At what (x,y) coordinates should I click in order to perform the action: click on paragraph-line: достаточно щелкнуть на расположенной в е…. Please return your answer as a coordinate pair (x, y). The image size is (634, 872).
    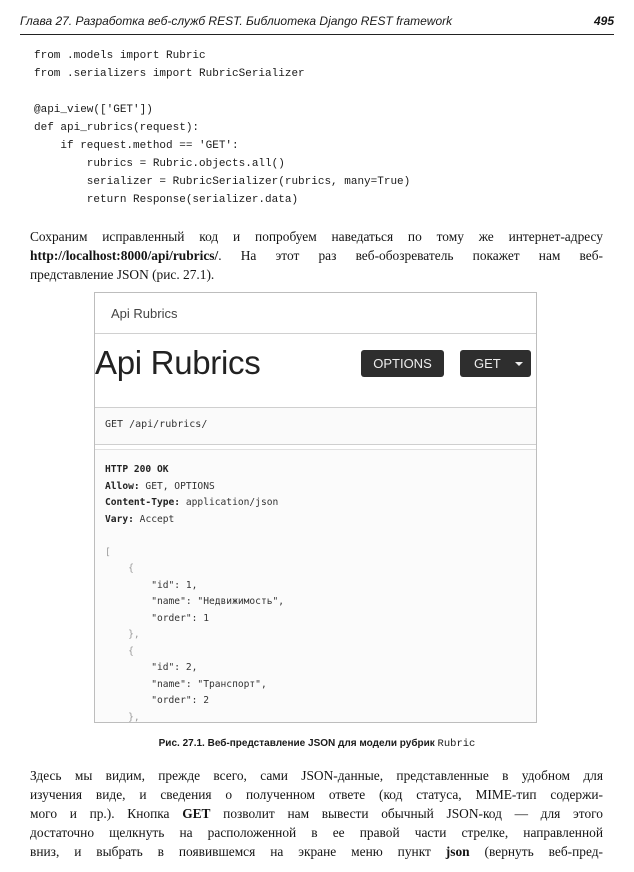
    Looking at the image, I should click on (316, 832).